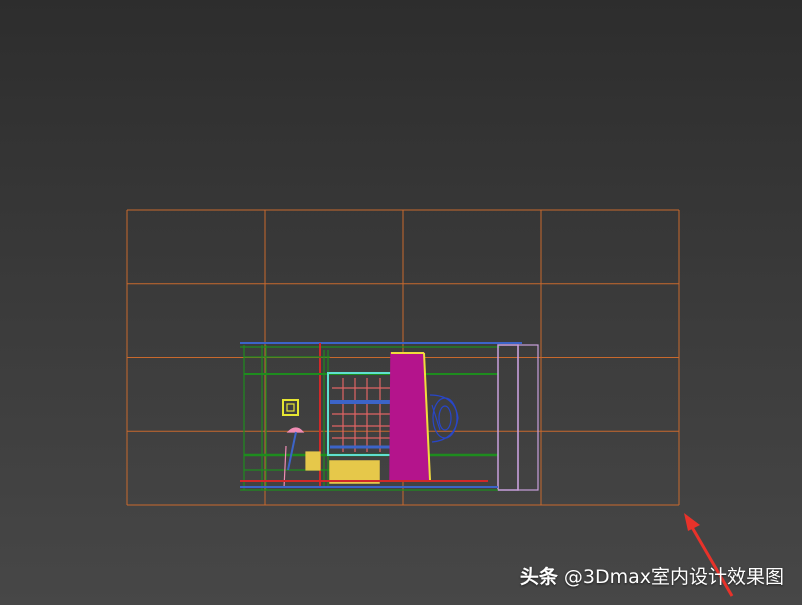 The width and height of the screenshot is (802, 605). What do you see at coordinates (528, 417) in the screenshot?
I see `door-frame-outer` at bounding box center [528, 417].